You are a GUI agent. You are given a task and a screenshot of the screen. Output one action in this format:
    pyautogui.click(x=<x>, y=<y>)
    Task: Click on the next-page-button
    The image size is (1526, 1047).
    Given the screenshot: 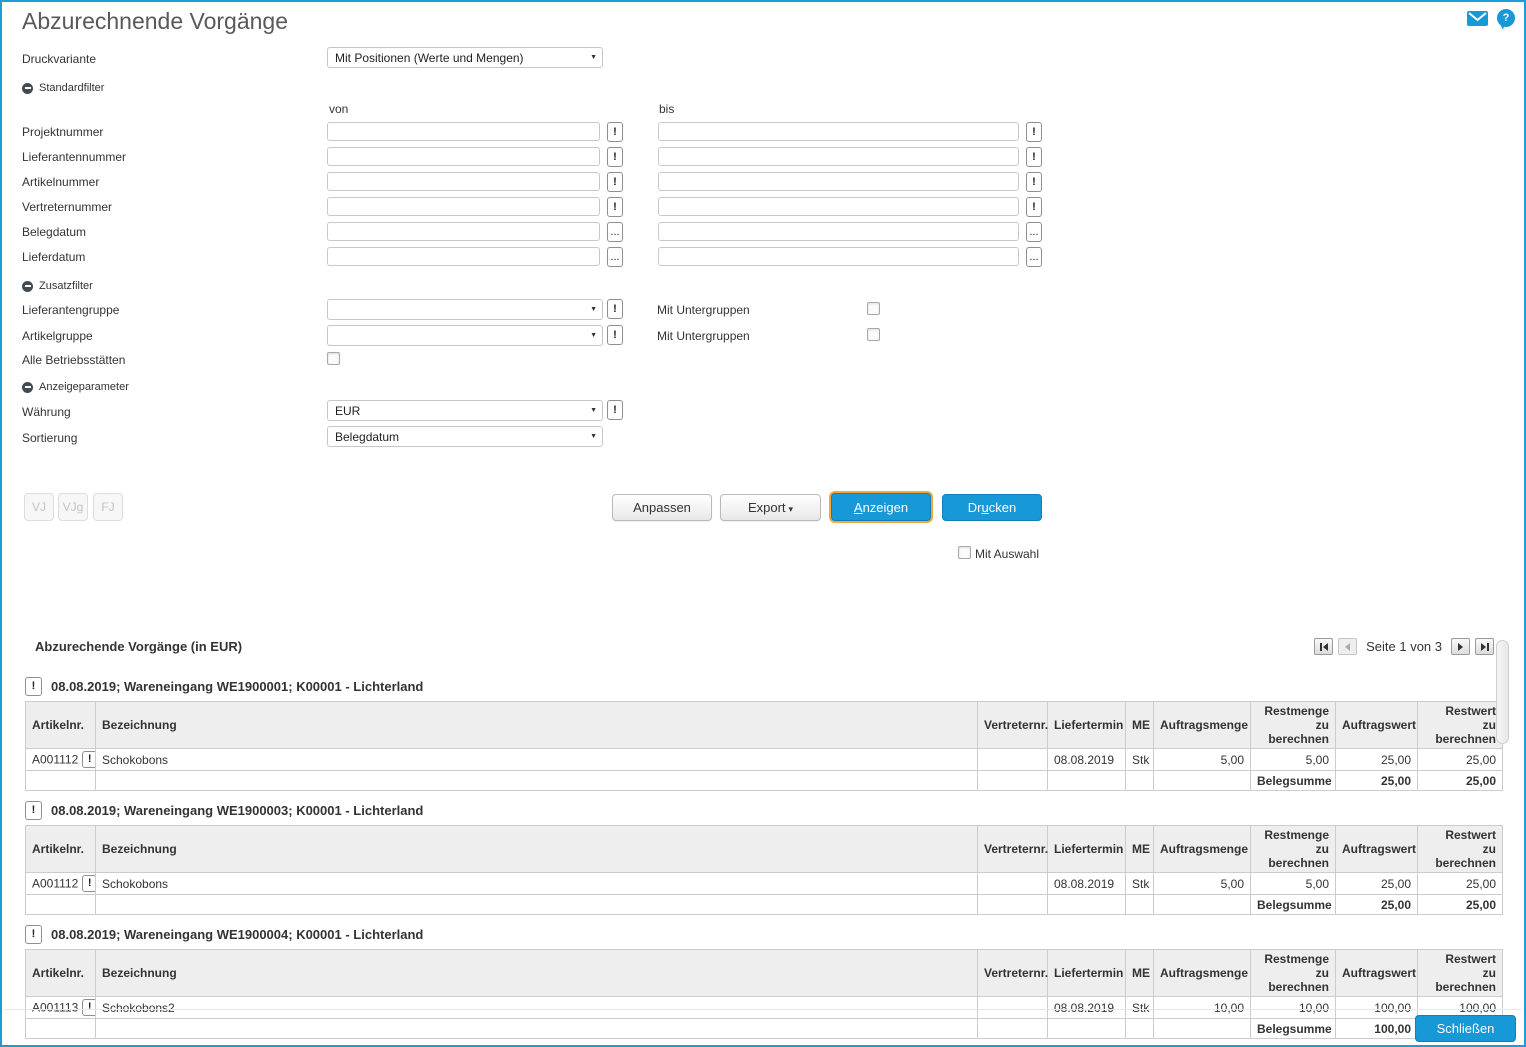 What is the action you would take?
    pyautogui.click(x=1460, y=646)
    